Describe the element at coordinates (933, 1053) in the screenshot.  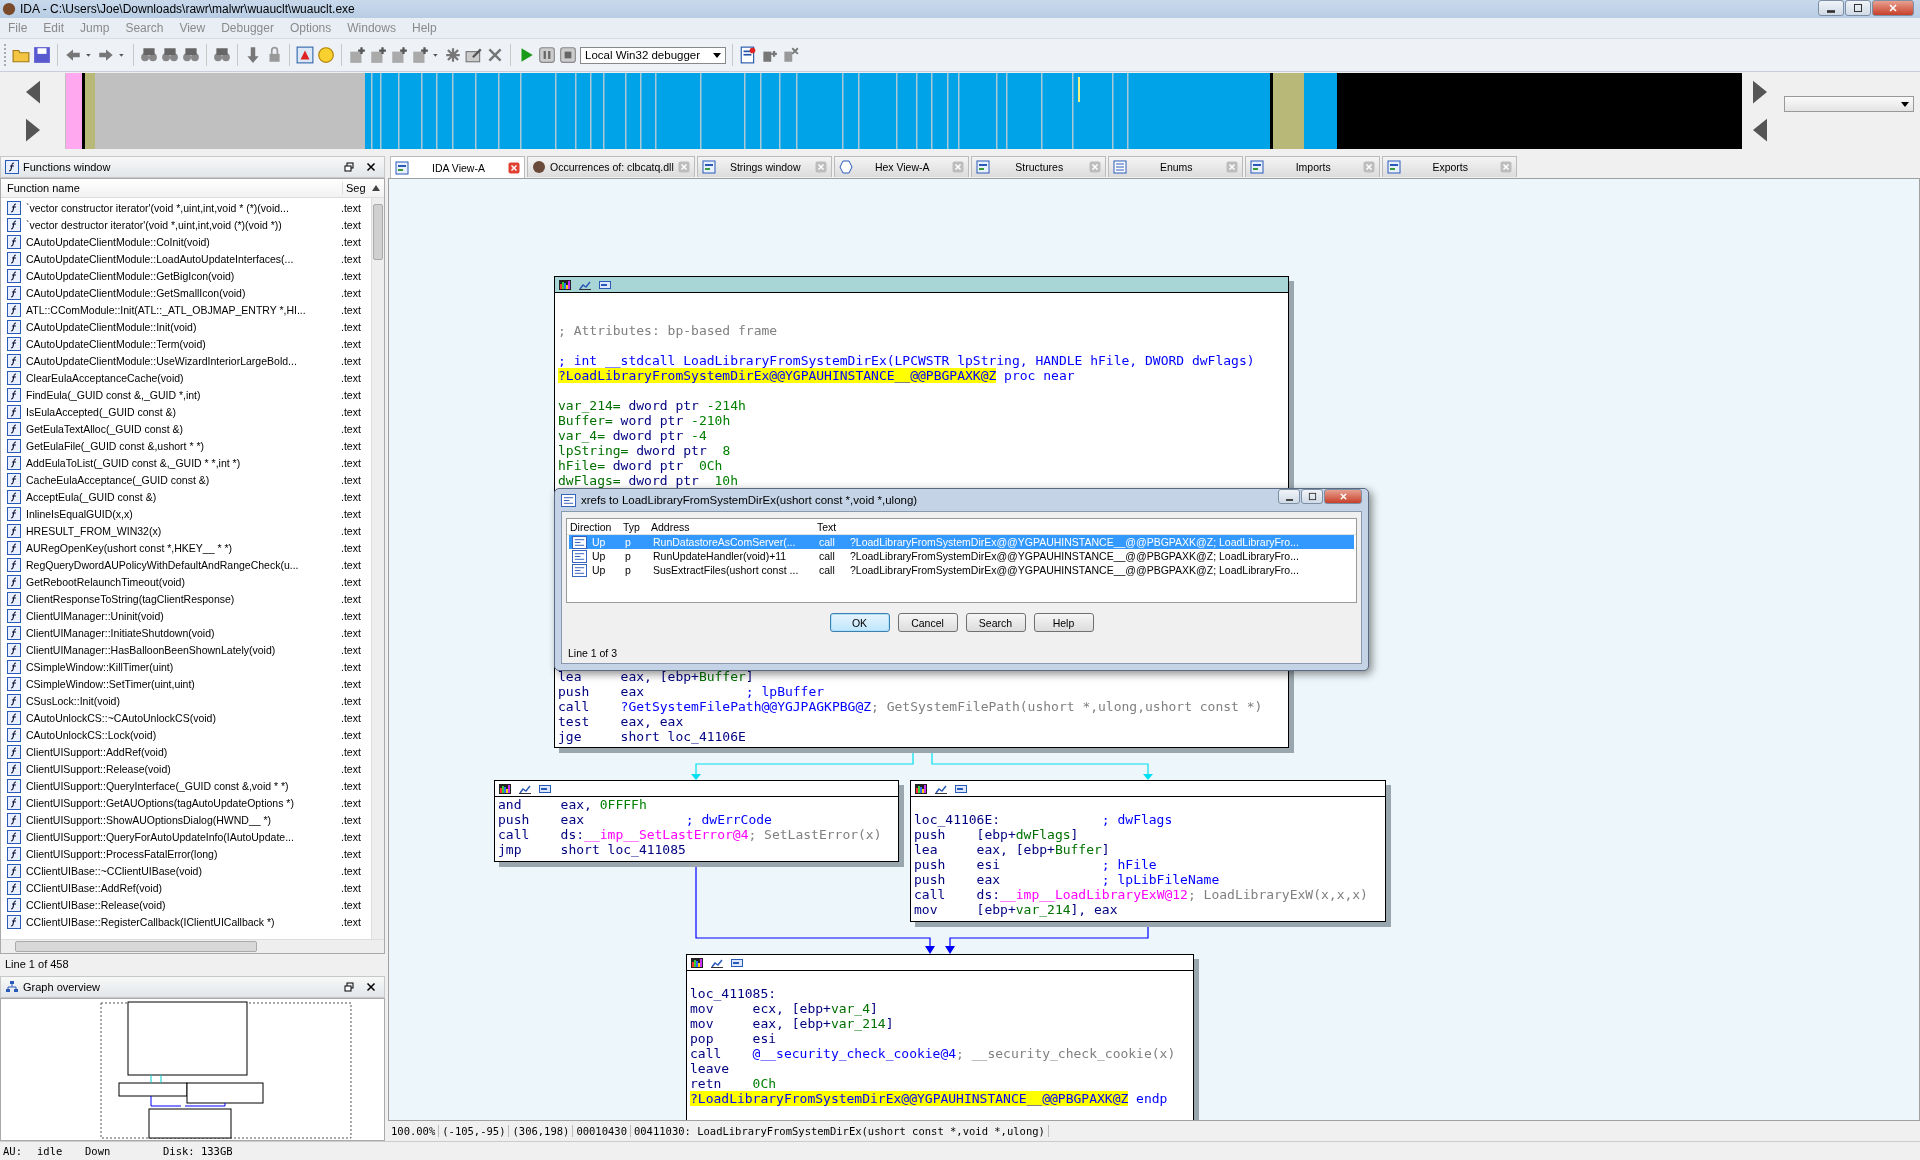
I see `code-line: call @__security_check_cookie@4; __security_check_cookie(x)` at that location.